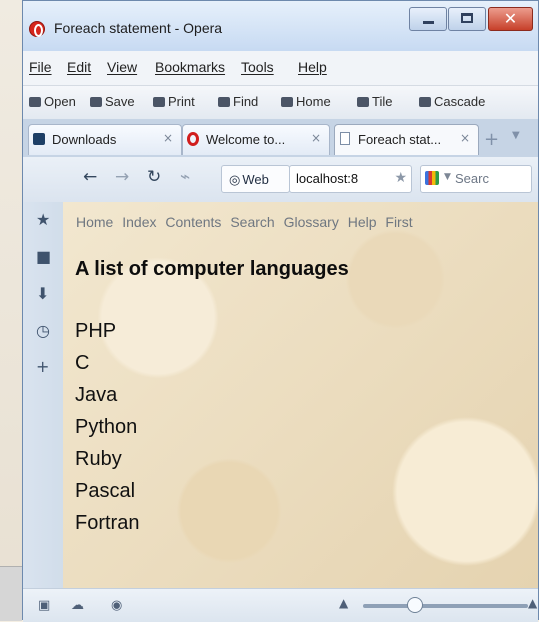 This screenshot has width=539, height=622. Describe the element at coordinates (42, 366) in the screenshot. I see `add-panel-icon: +` at that location.